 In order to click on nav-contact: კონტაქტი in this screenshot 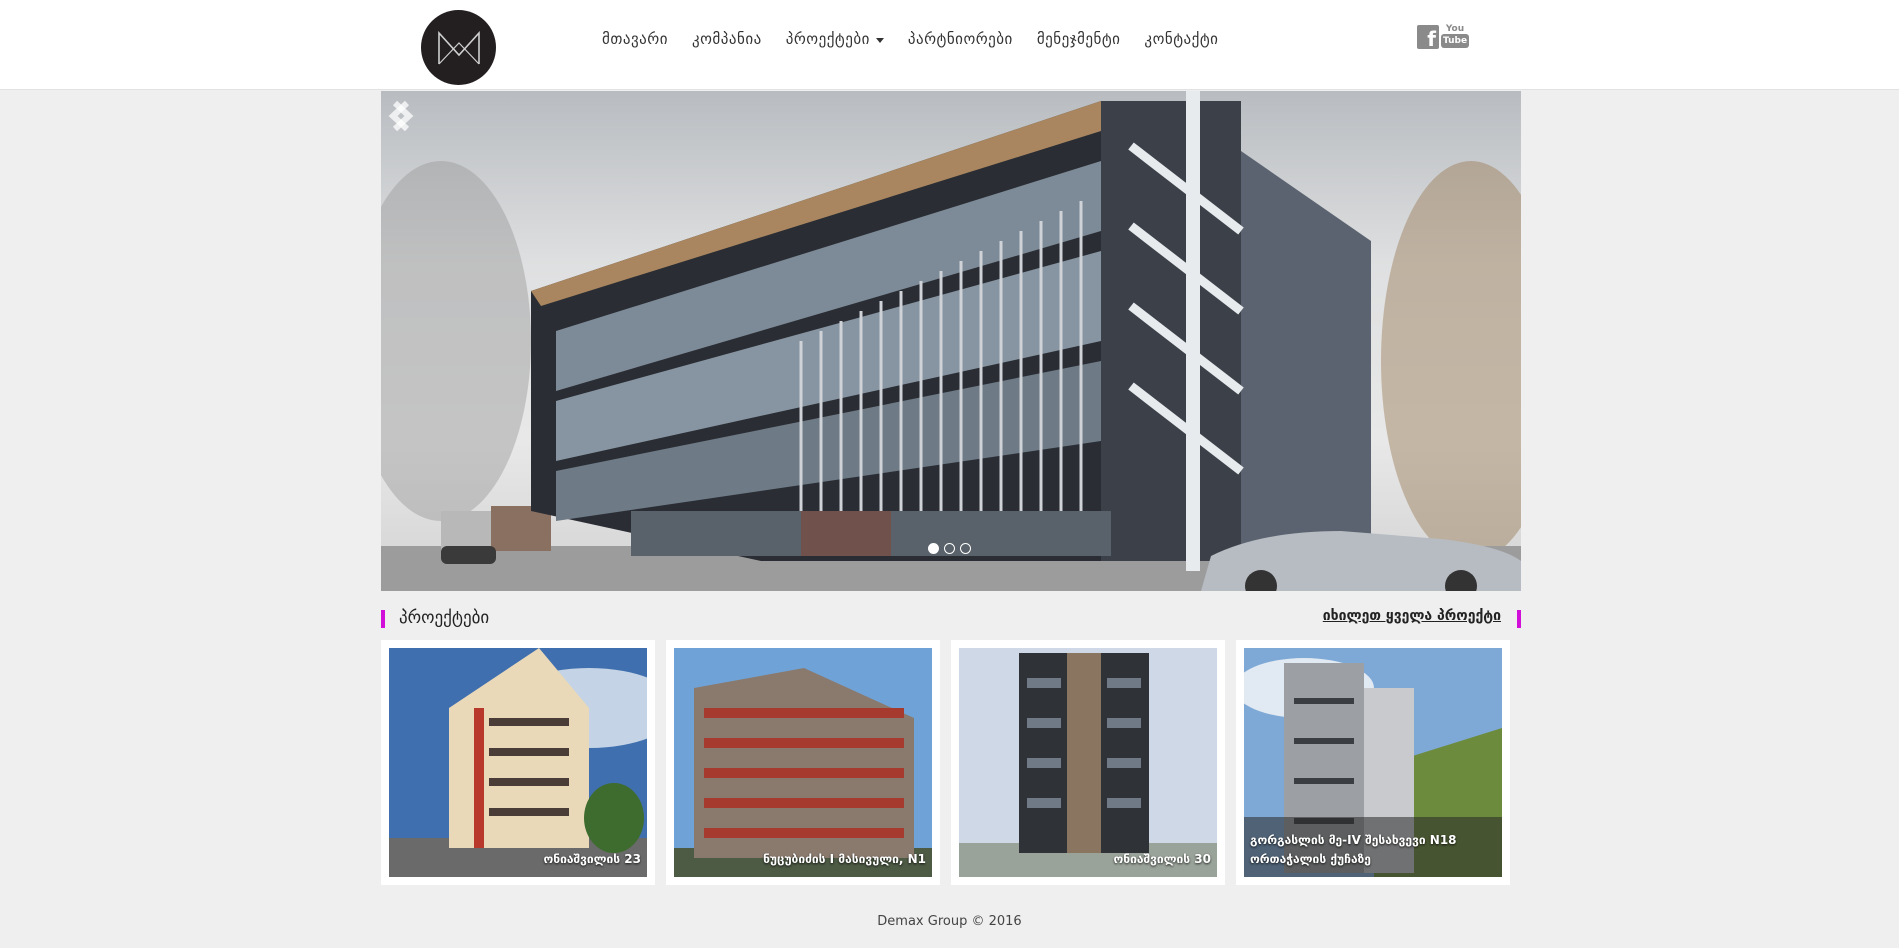, I will do `click(1181, 39)`.